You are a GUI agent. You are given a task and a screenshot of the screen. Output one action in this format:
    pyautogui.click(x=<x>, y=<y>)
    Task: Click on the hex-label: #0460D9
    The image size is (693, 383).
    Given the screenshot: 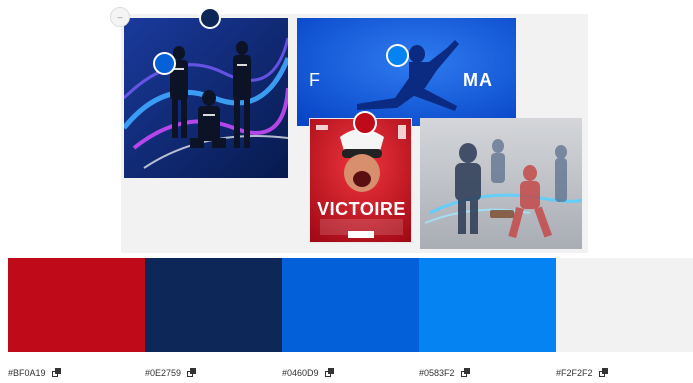 What is the action you would take?
    pyautogui.click(x=300, y=373)
    